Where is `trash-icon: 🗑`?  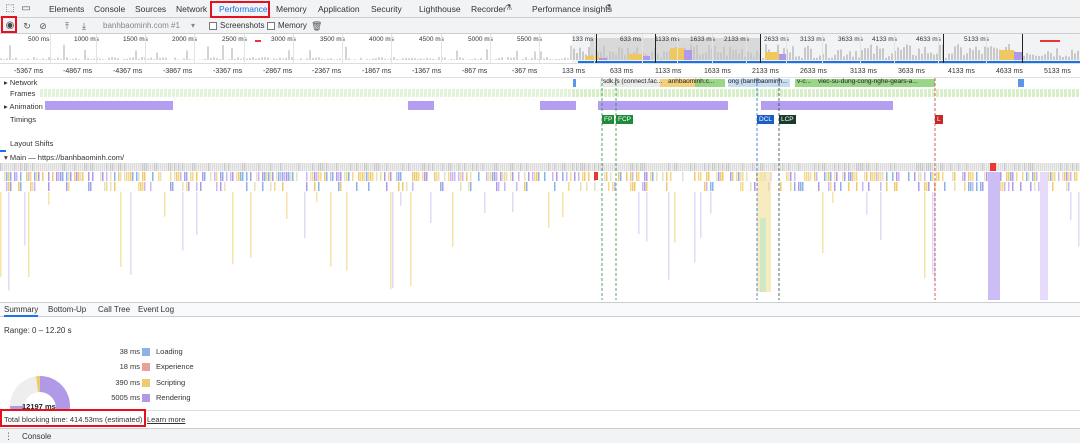
trash-icon: 🗑 is located at coordinates (316, 26).